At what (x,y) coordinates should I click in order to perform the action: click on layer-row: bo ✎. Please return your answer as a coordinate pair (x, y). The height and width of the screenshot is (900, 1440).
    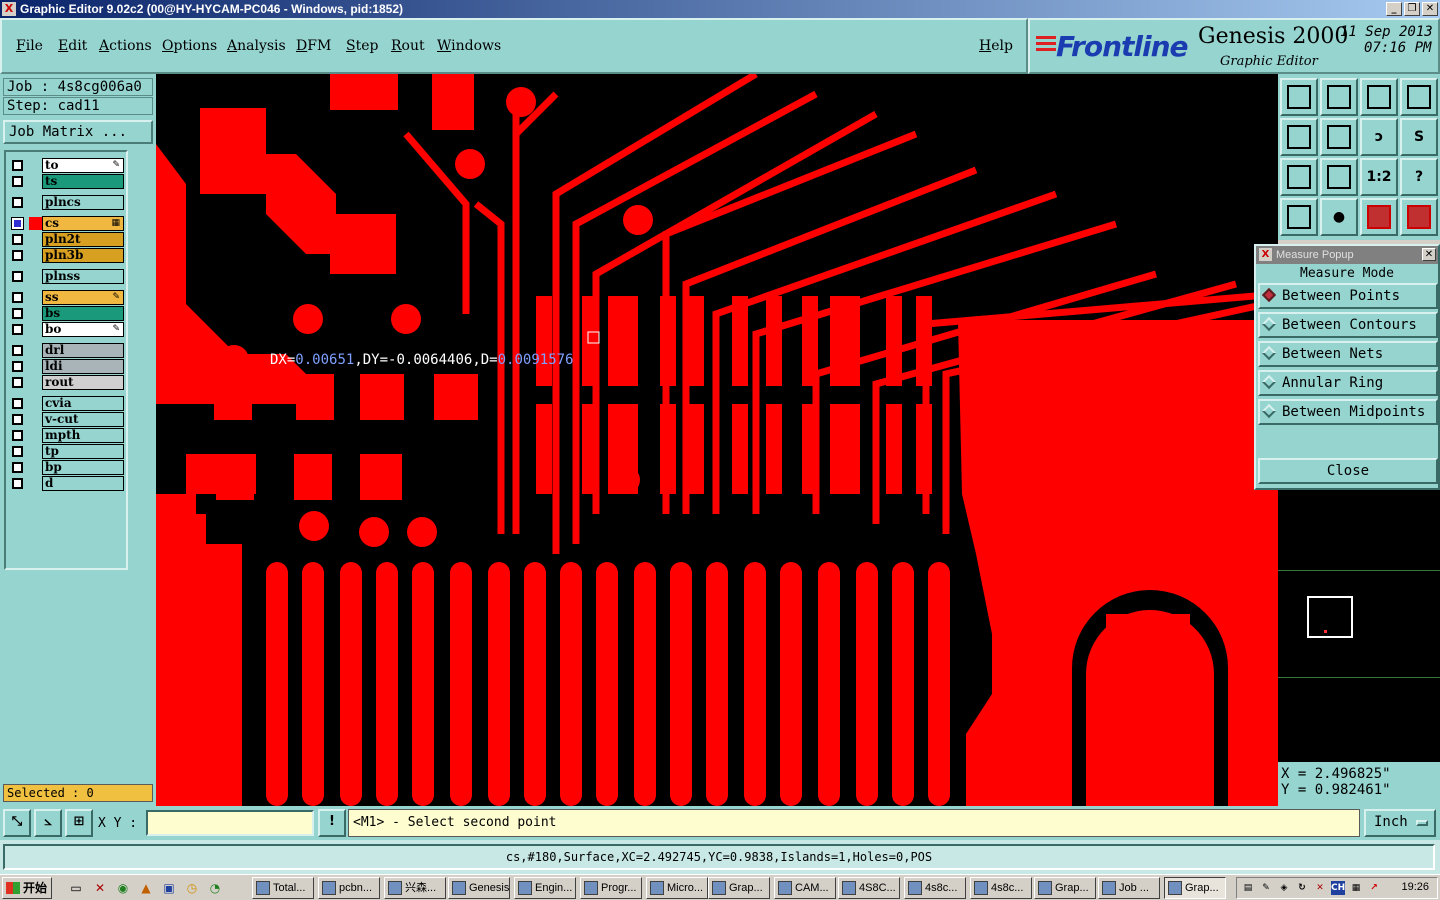
    Looking at the image, I should click on (66, 329).